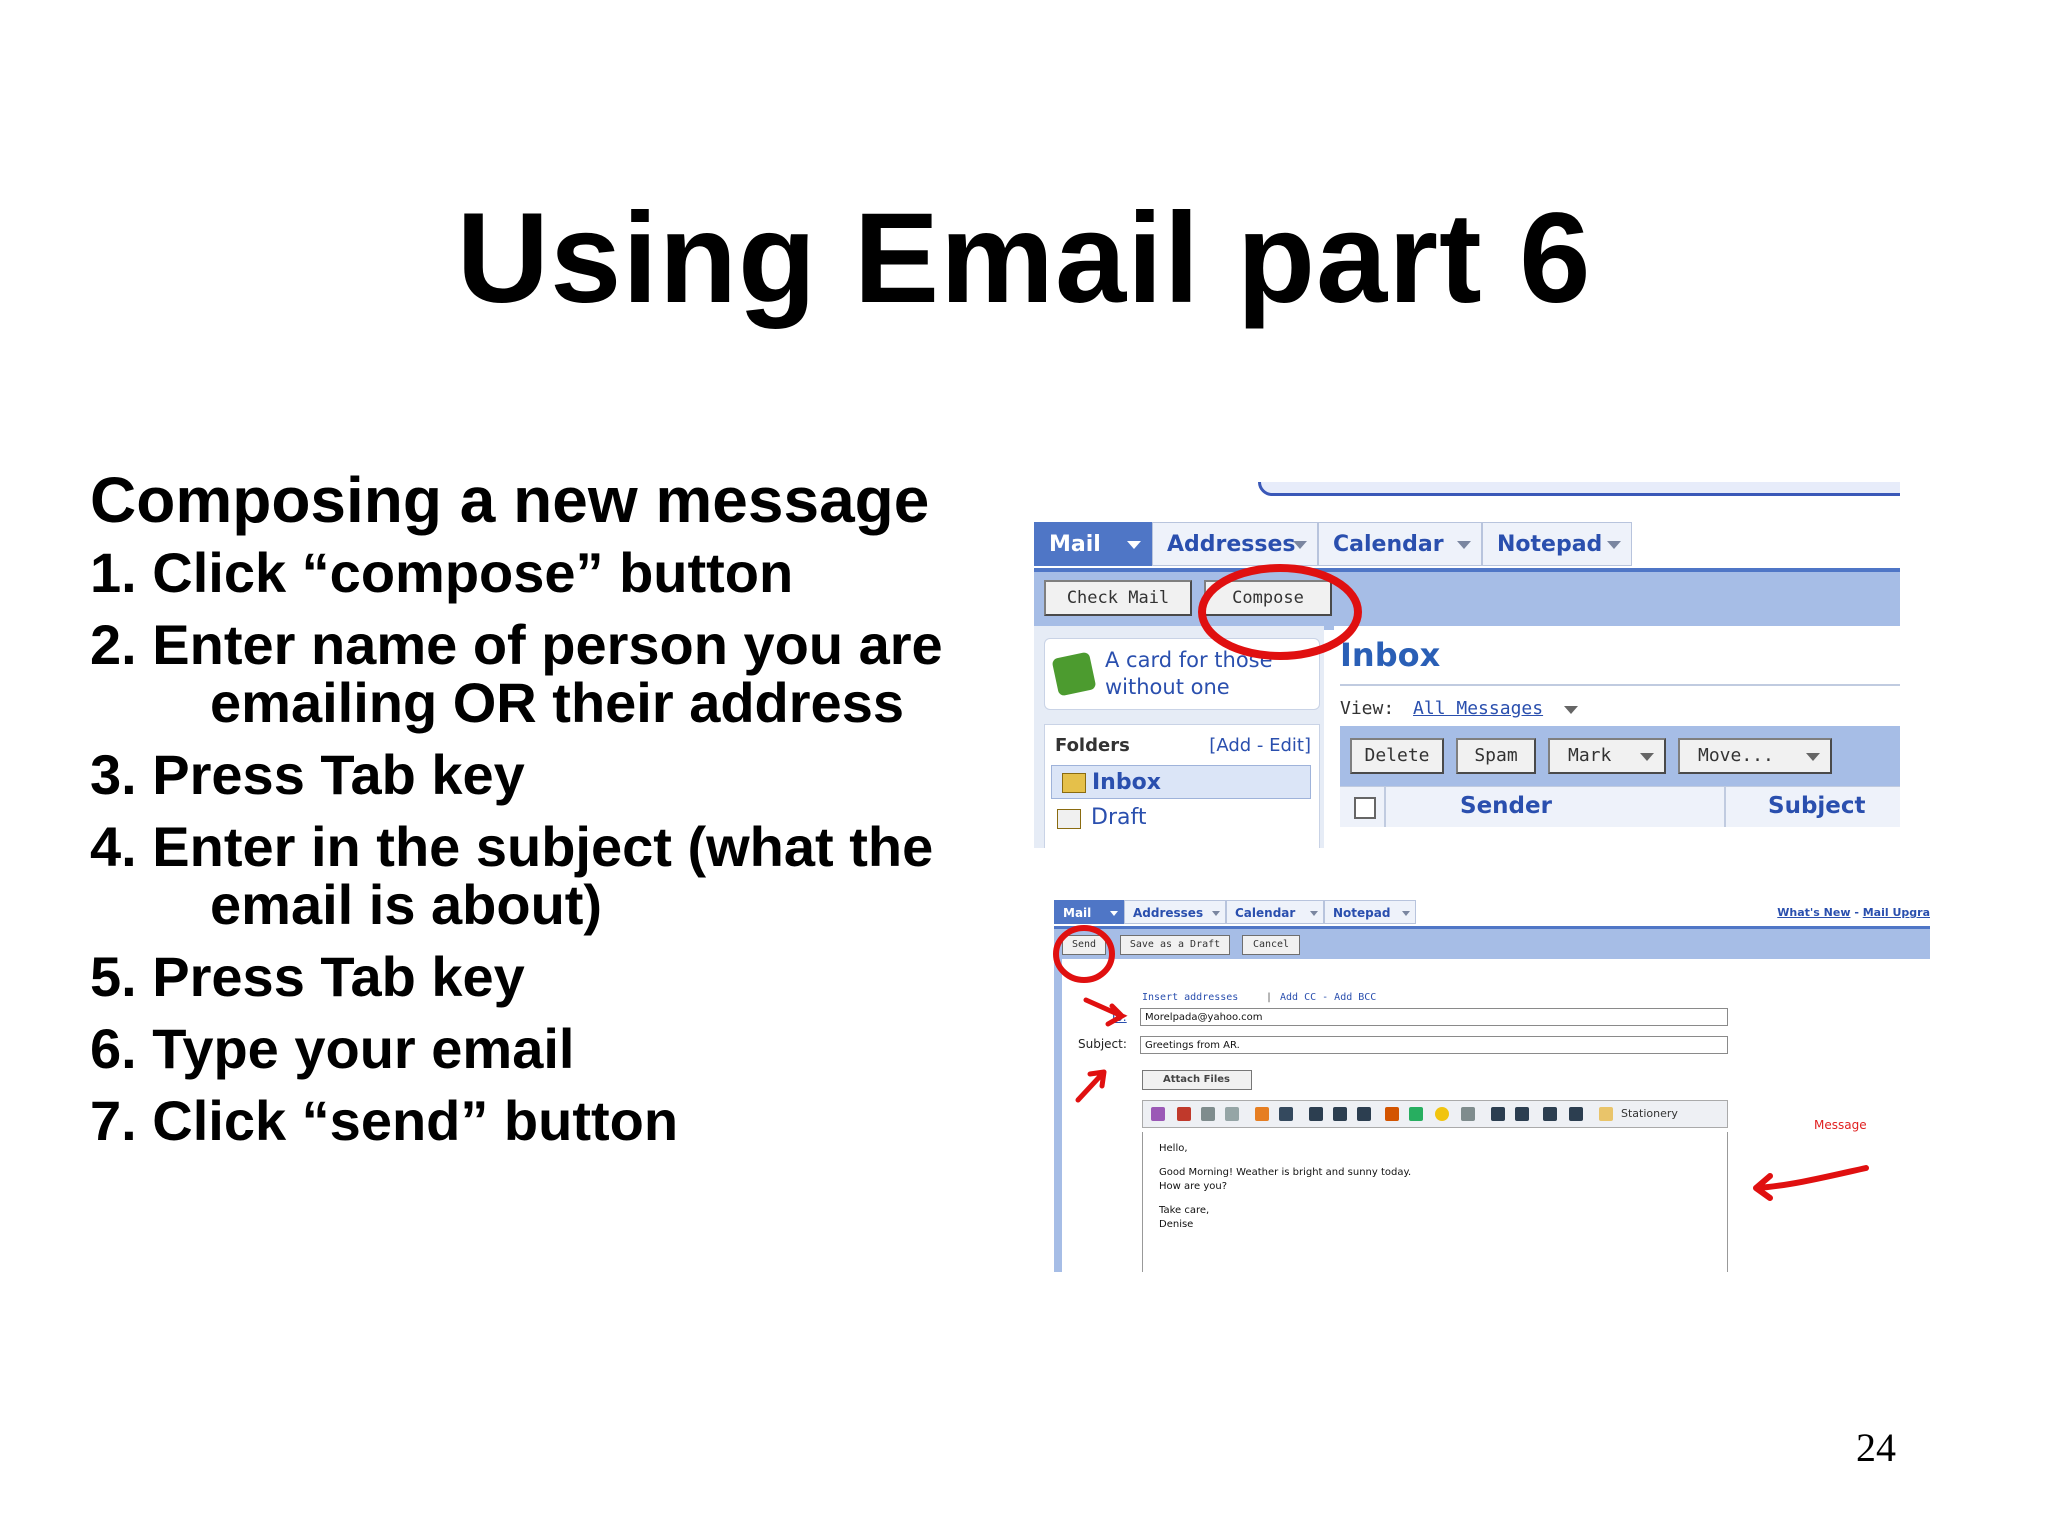  I want to click on step-item: 1. Click “compose” button, so click(555, 573).